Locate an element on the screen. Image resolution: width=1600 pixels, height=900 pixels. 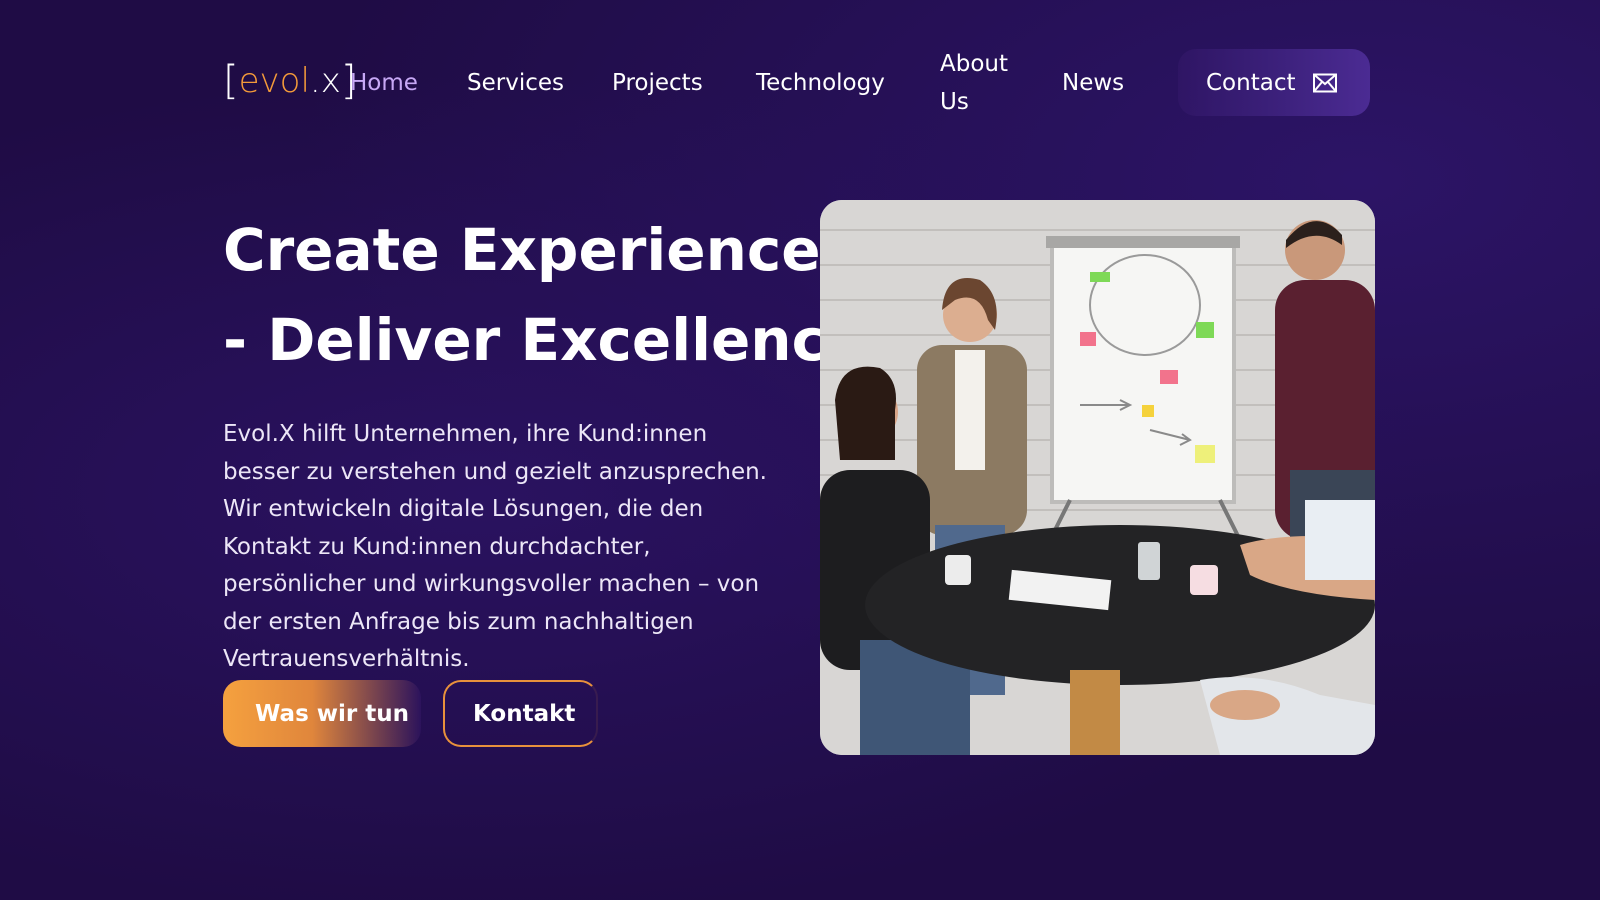
hero-title: Create Experience - Deliver Excellence is located at coordinates (544, 295).